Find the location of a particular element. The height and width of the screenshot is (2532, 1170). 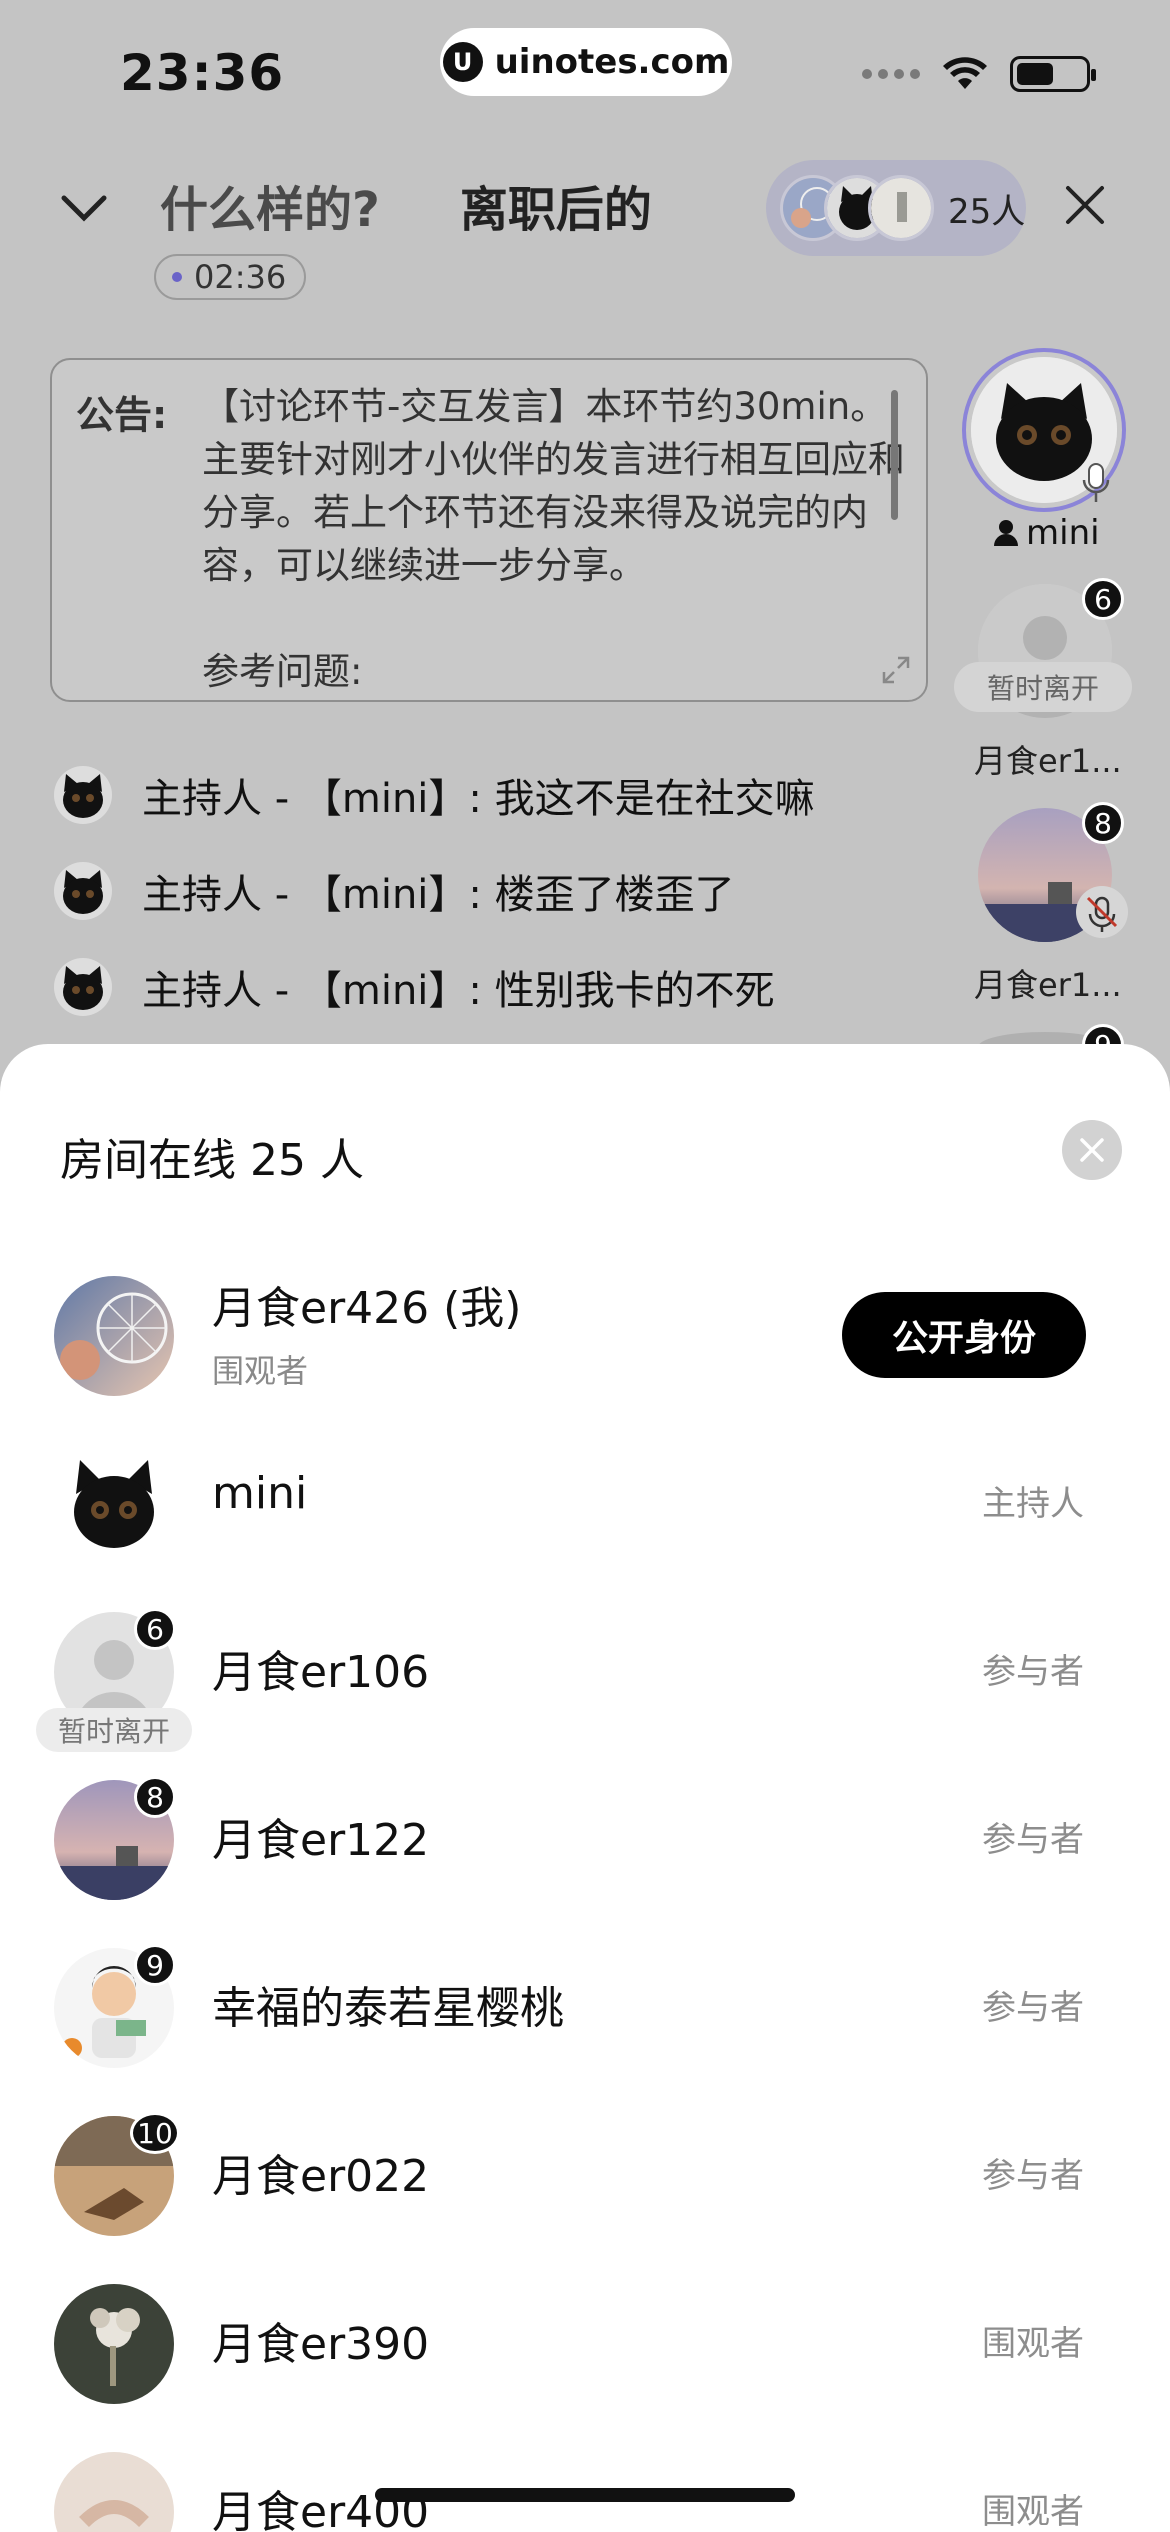

member-name: 月食er400 is located at coordinates (321, 2509).